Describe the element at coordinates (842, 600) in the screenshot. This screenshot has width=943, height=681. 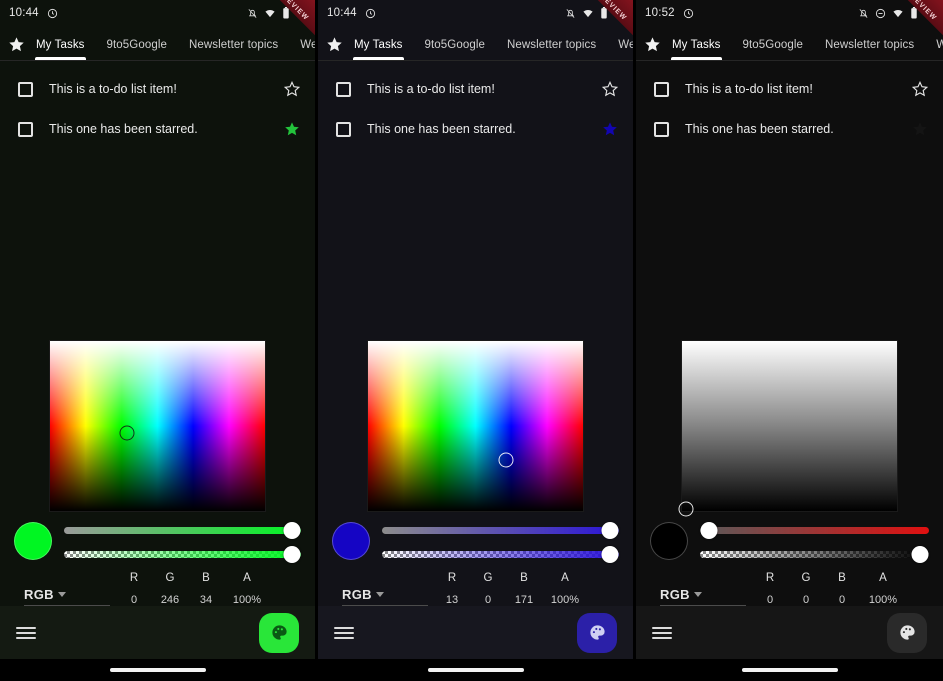
I see `channel-b-value: 0` at that location.